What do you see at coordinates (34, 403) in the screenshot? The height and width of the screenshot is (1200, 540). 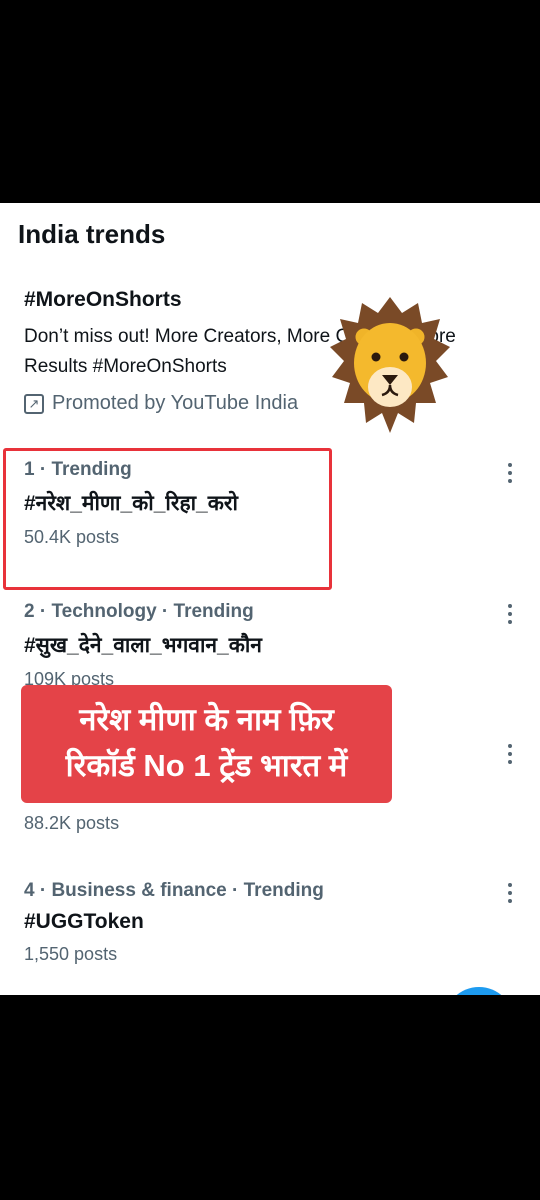 I see `arrow-up-right-icon: ↗` at bounding box center [34, 403].